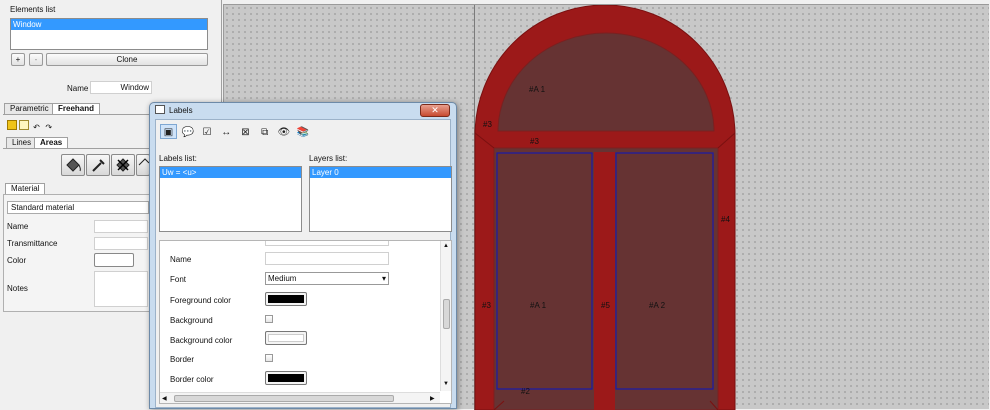 The width and height of the screenshot is (990, 410). I want to click on label-a1-top: #A 1, so click(537, 89).